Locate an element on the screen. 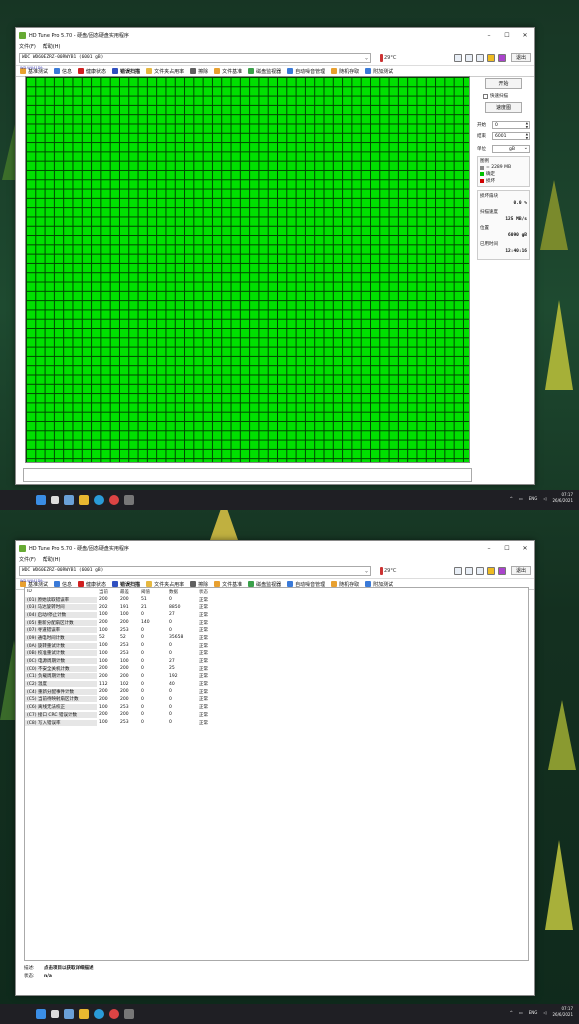  tab-info: 信息 is located at coordinates (63, 71).